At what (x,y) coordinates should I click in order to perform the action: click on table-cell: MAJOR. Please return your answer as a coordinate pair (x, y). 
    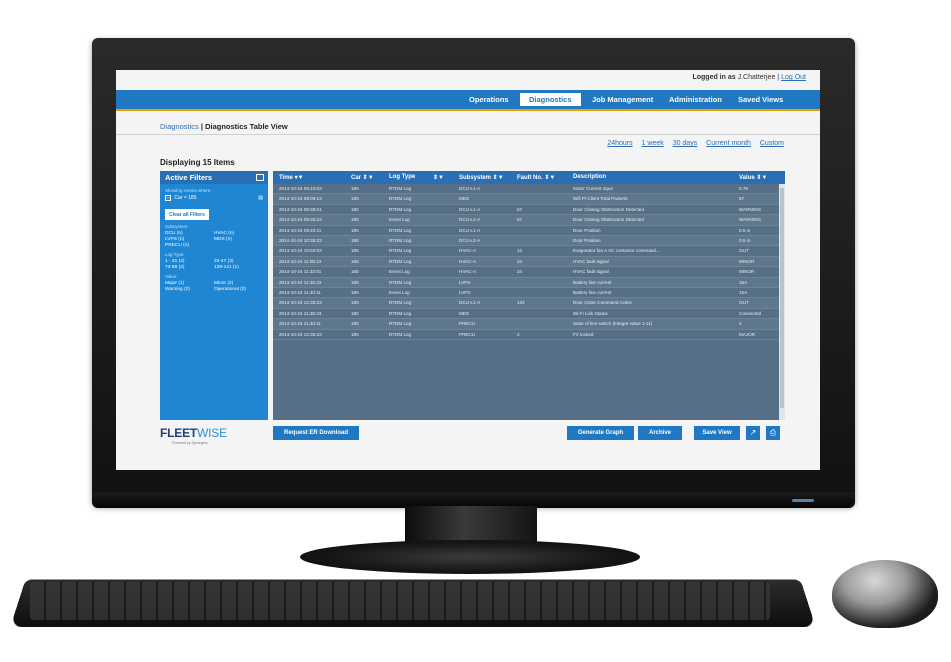
    Looking at the image, I should click on (747, 334).